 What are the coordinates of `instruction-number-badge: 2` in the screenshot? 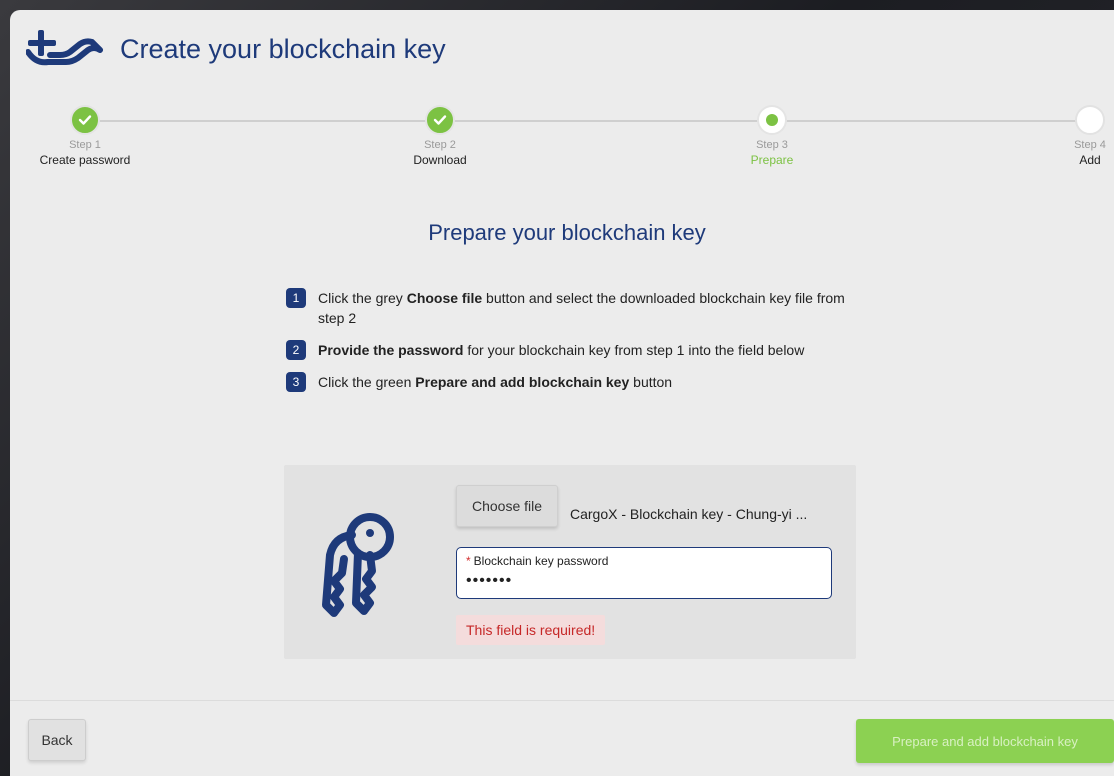 It's located at (296, 350).